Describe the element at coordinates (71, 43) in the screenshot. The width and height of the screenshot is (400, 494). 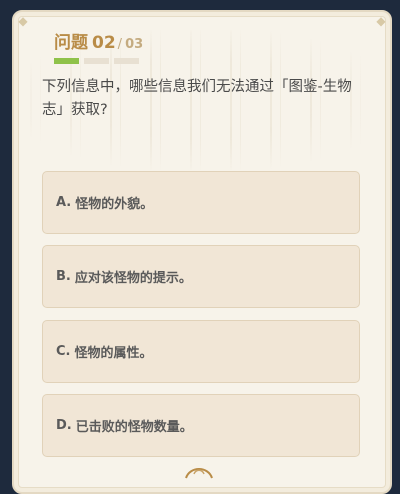
I see `question-label: 问题` at that location.